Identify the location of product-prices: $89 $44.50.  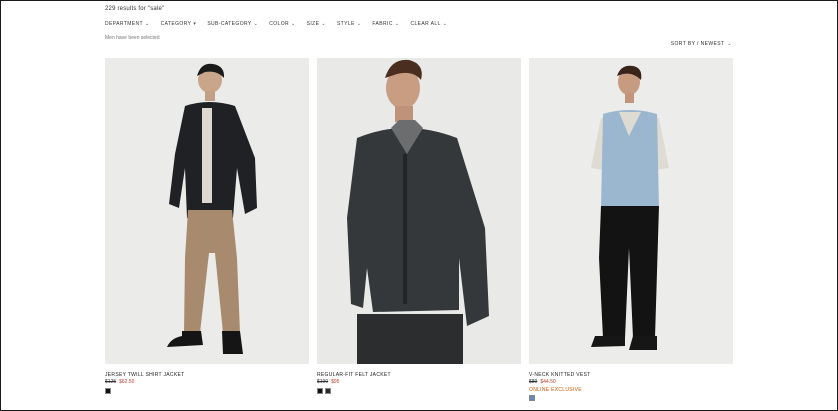
(542, 382).